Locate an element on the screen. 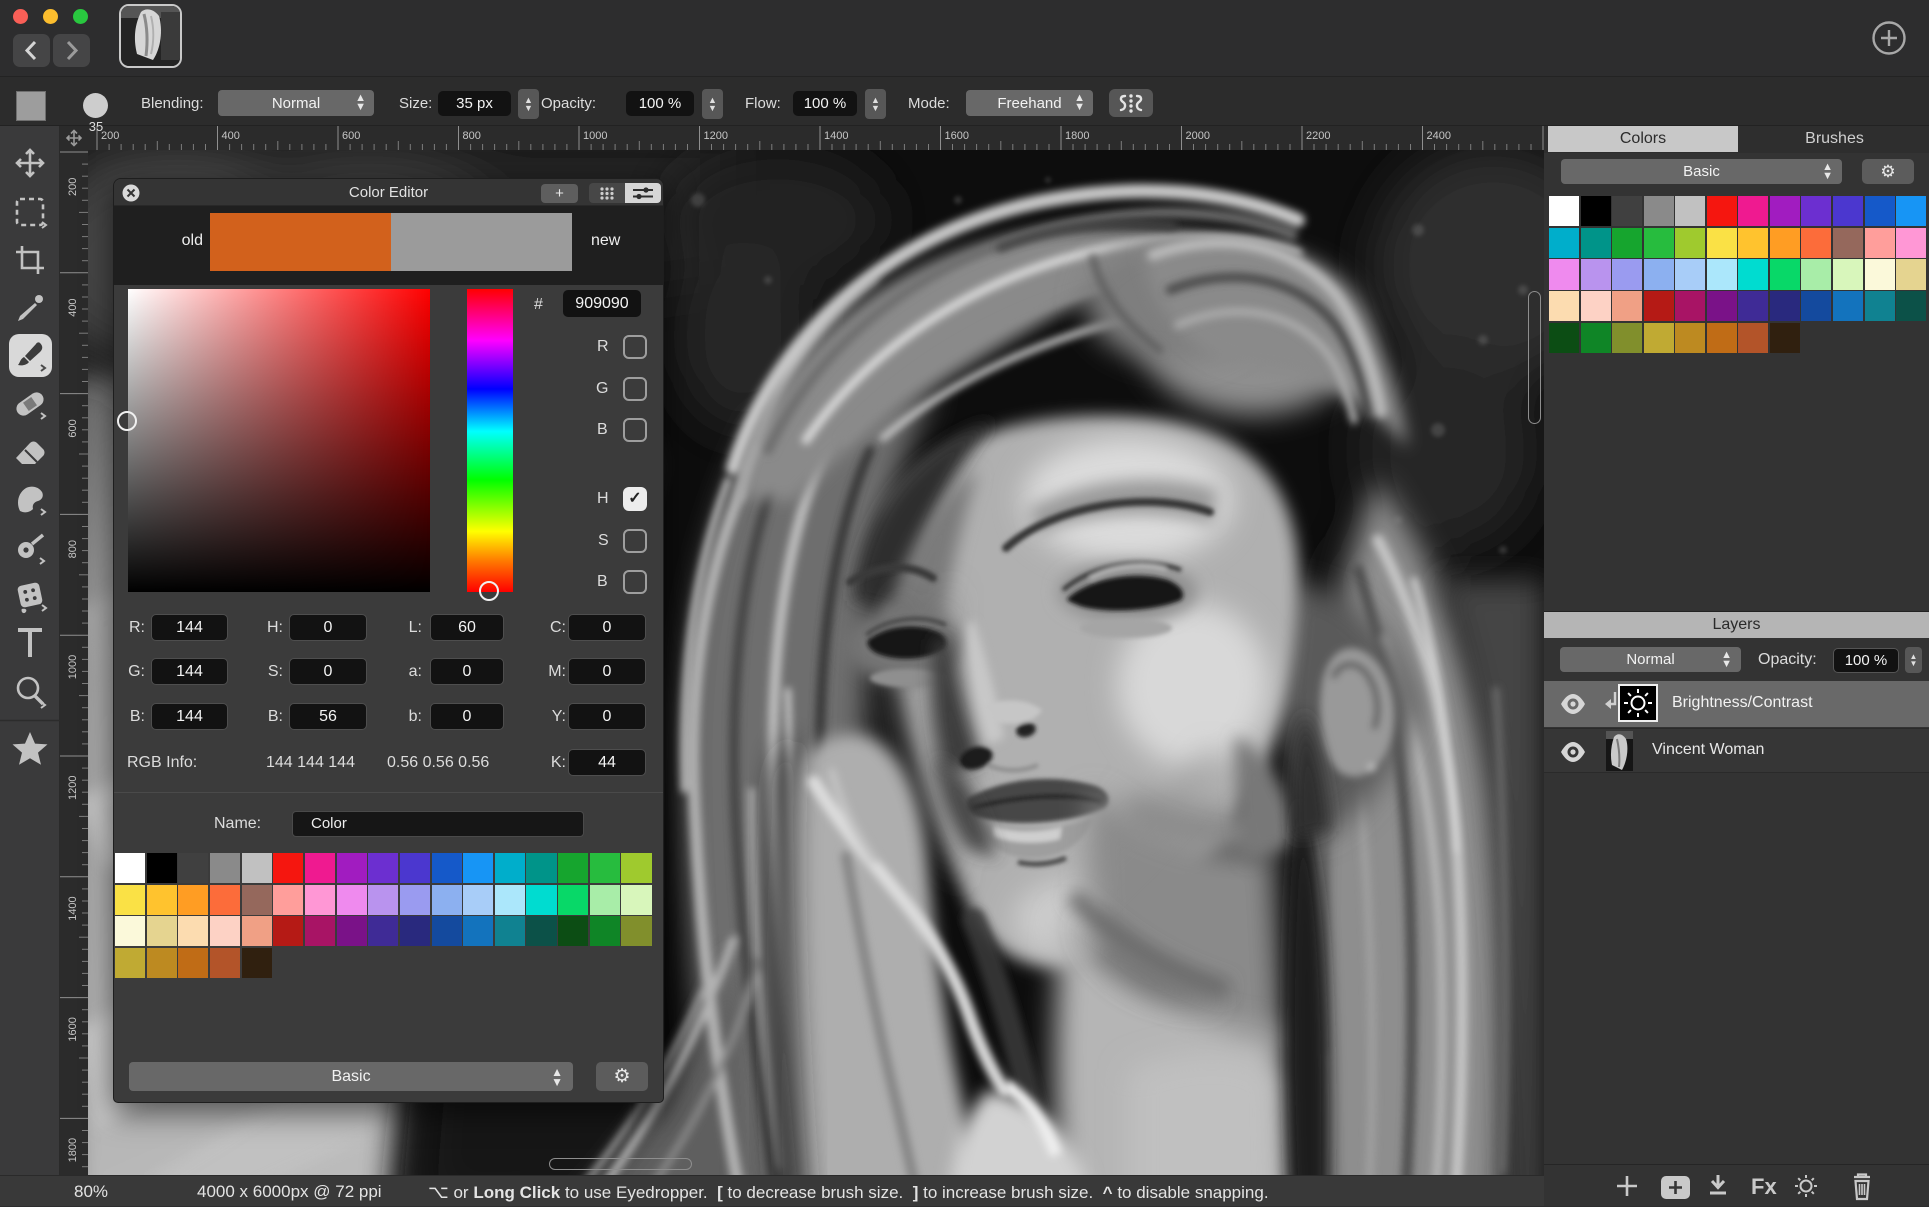  svg-text: 2000 is located at coordinates (1198, 136).